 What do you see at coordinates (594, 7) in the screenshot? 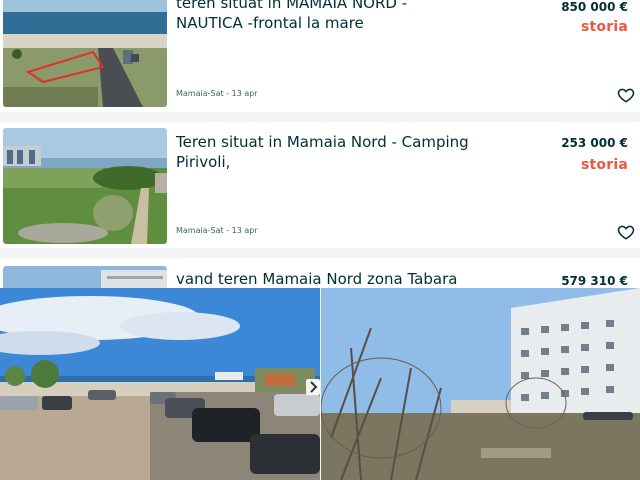
I see `listing-price: 850 000 €` at bounding box center [594, 7].